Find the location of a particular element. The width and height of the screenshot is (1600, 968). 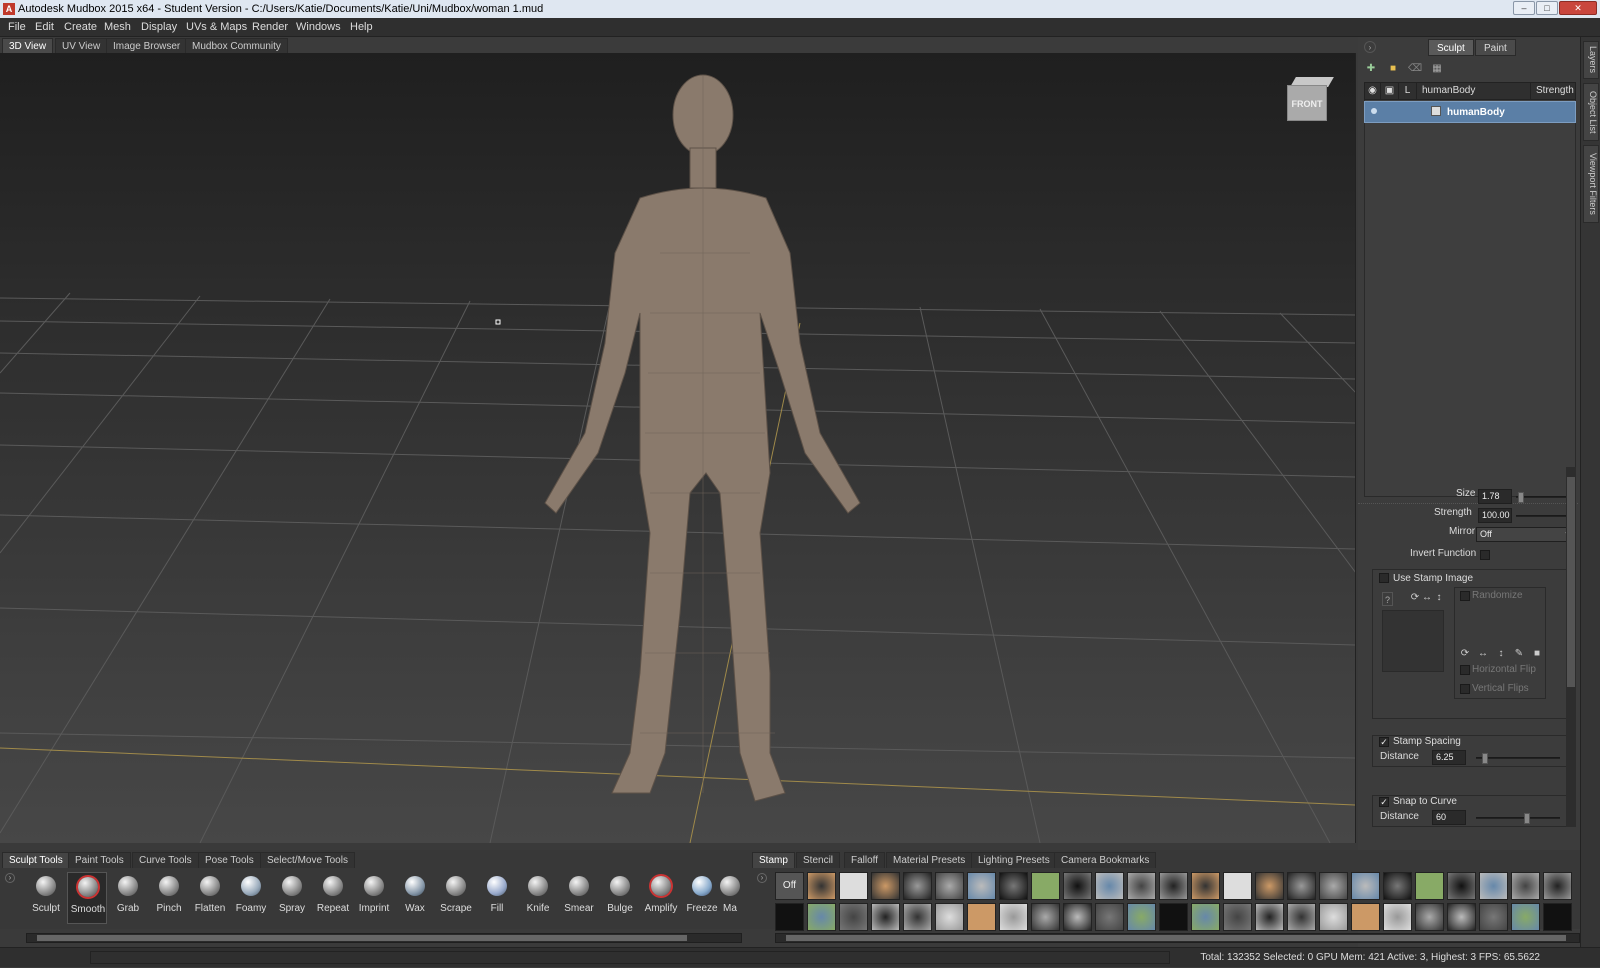

tab-falloff: Falloff is located at coordinates (865, 860).